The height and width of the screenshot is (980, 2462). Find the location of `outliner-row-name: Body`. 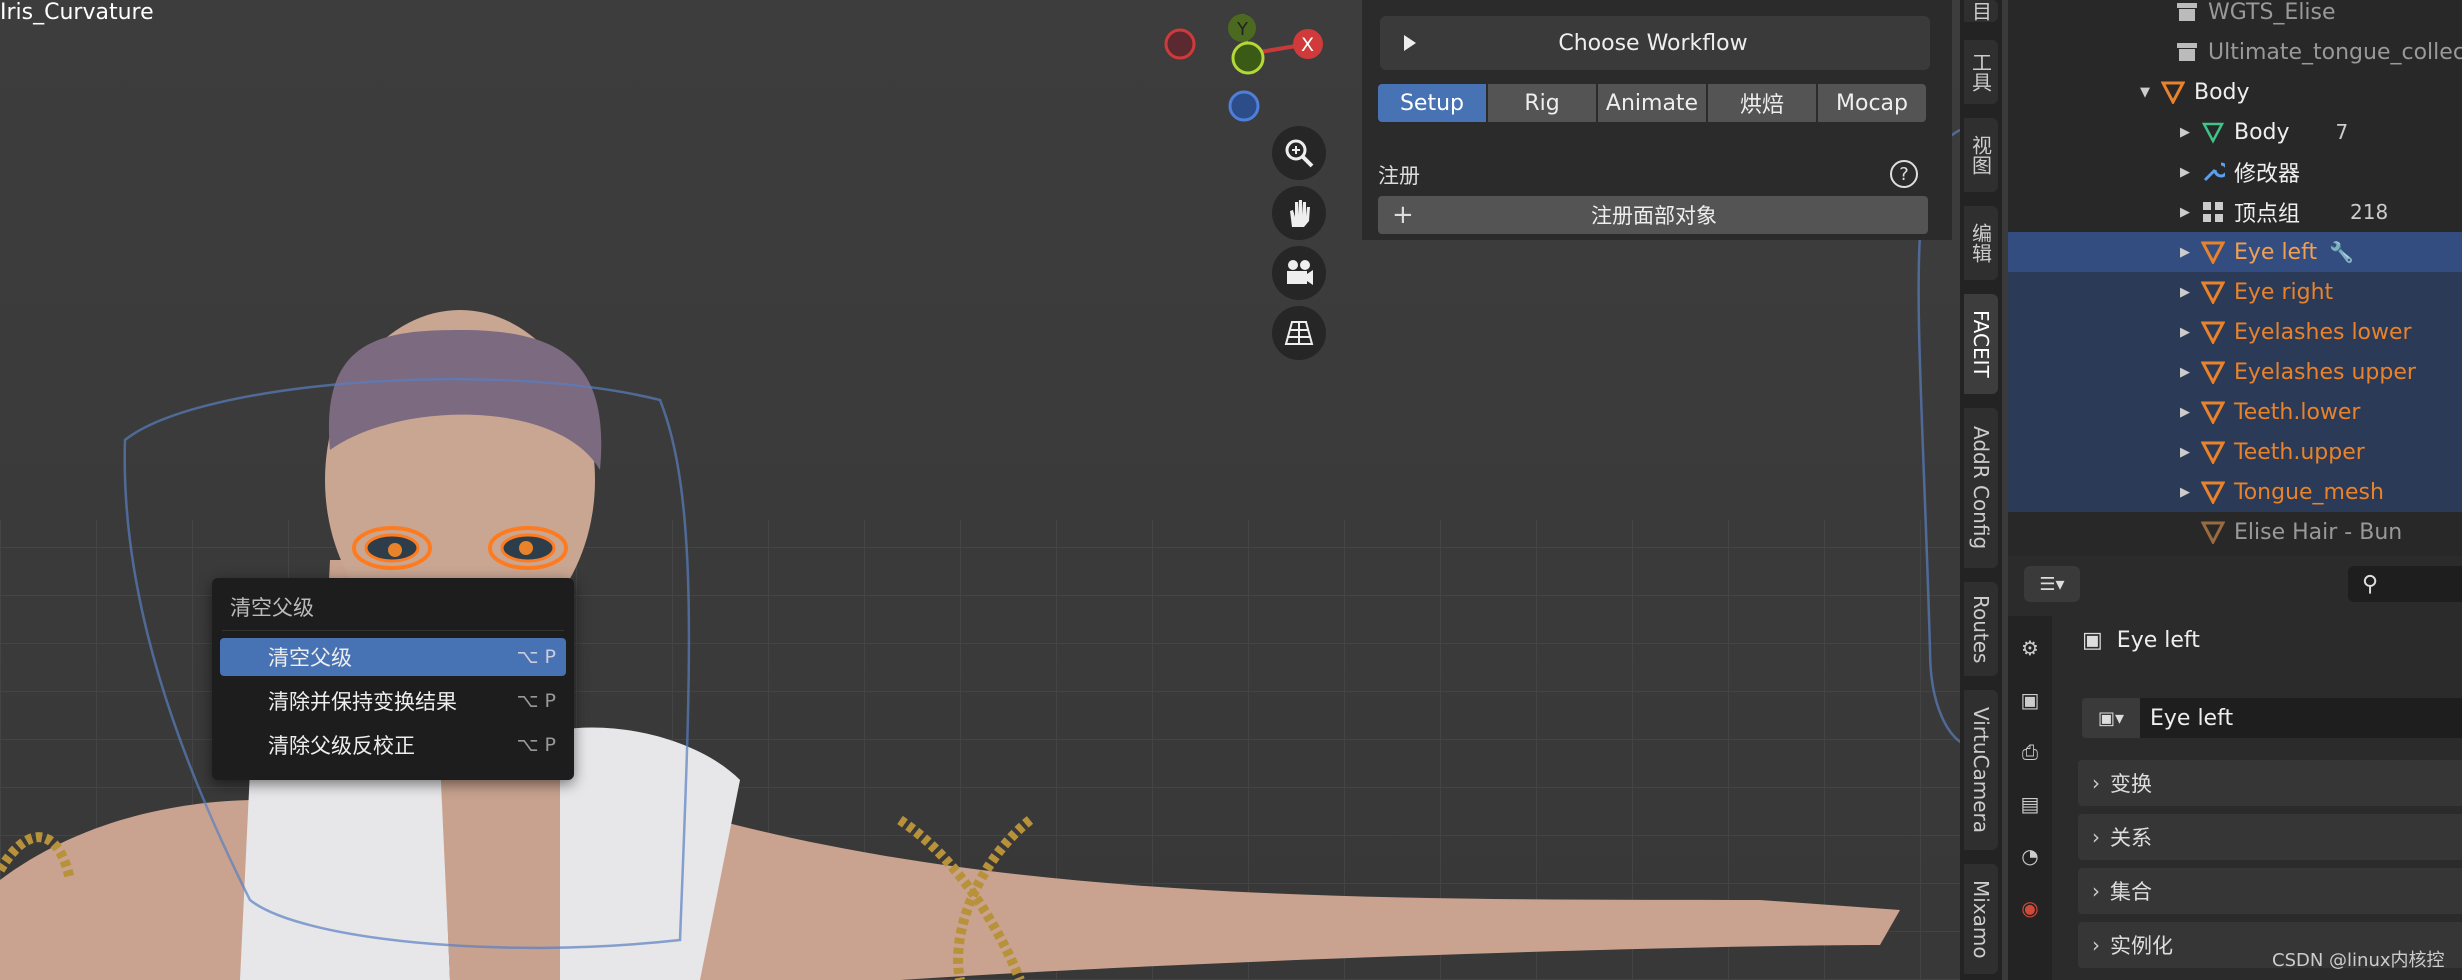

outliner-row-name: Body is located at coordinates (2222, 92).